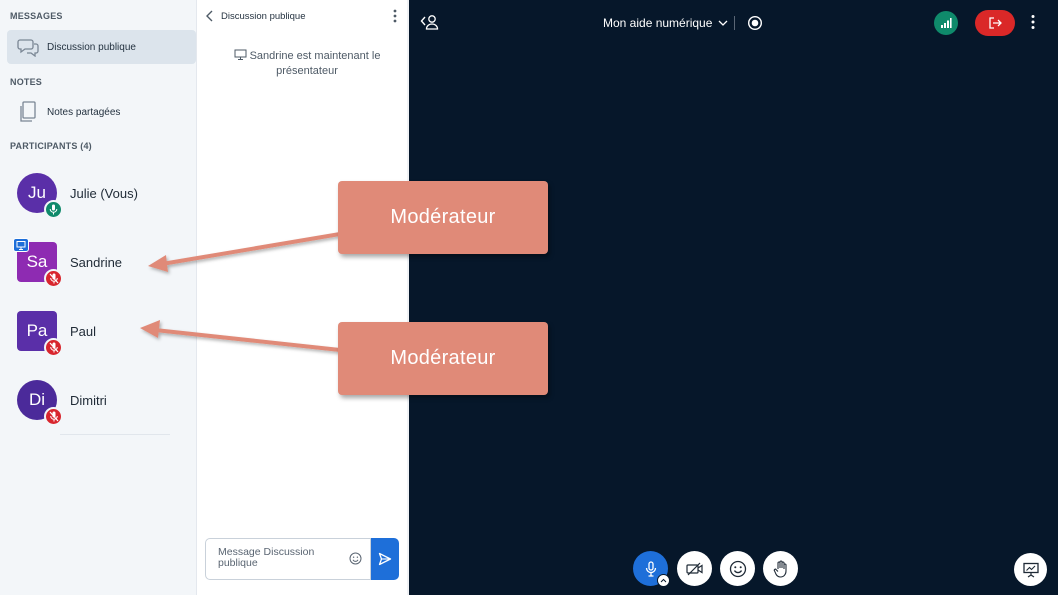 This screenshot has width=1058, height=595. Describe the element at coordinates (263, 16) in the screenshot. I see `chat-title: Discussion publique` at that location.